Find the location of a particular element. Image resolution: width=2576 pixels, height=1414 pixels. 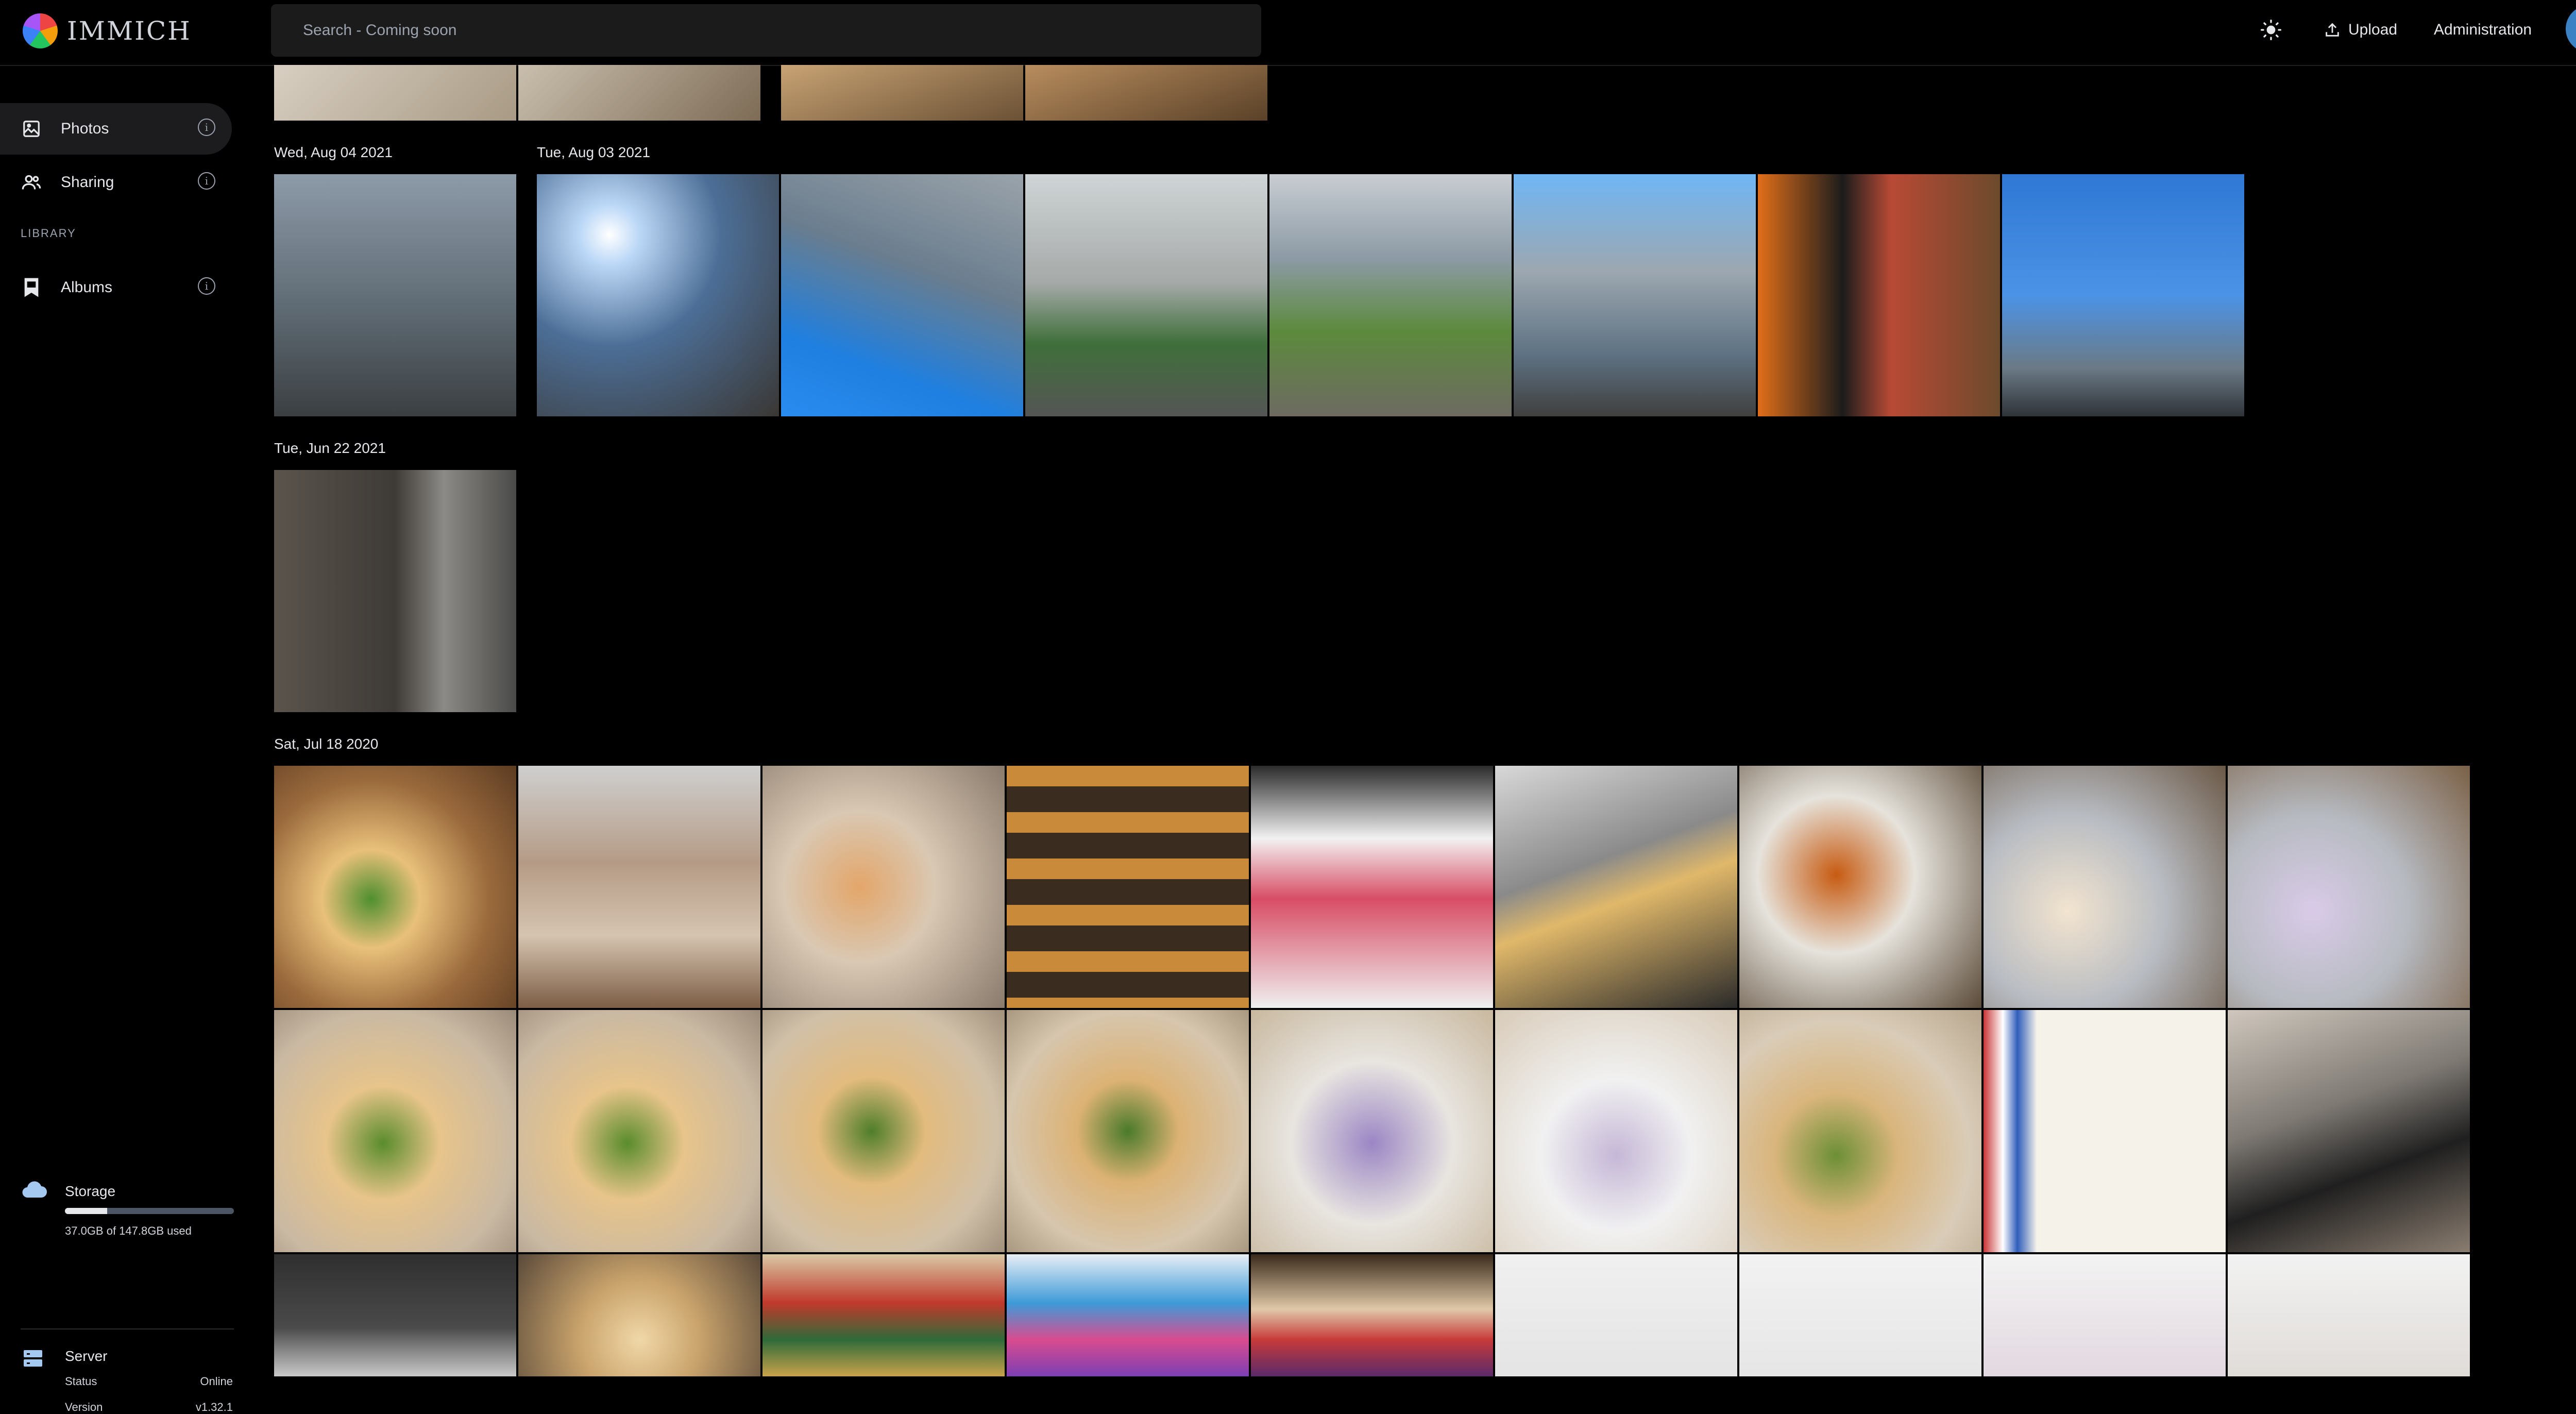

sidebar-item-label: Sharing is located at coordinates (87, 182).